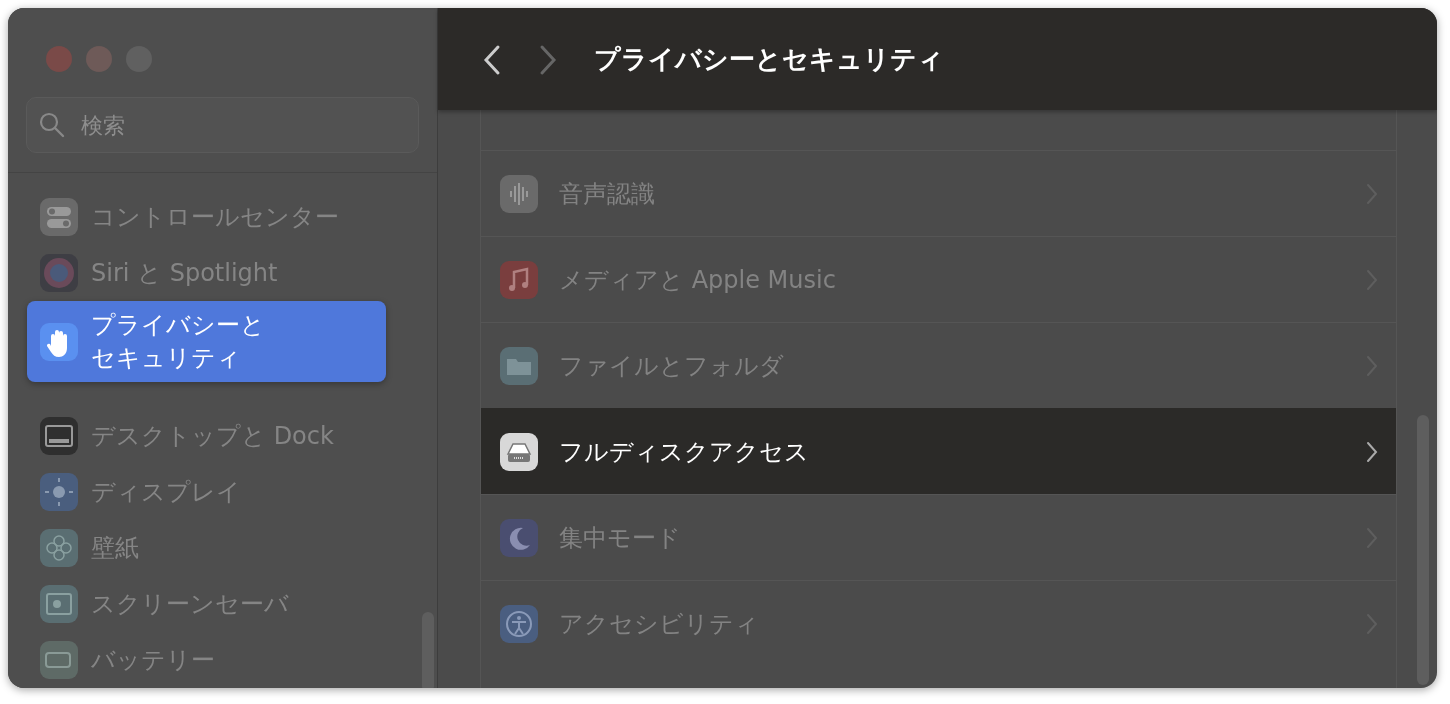 The image size is (1450, 704). I want to click on orb-icon, so click(59, 273).